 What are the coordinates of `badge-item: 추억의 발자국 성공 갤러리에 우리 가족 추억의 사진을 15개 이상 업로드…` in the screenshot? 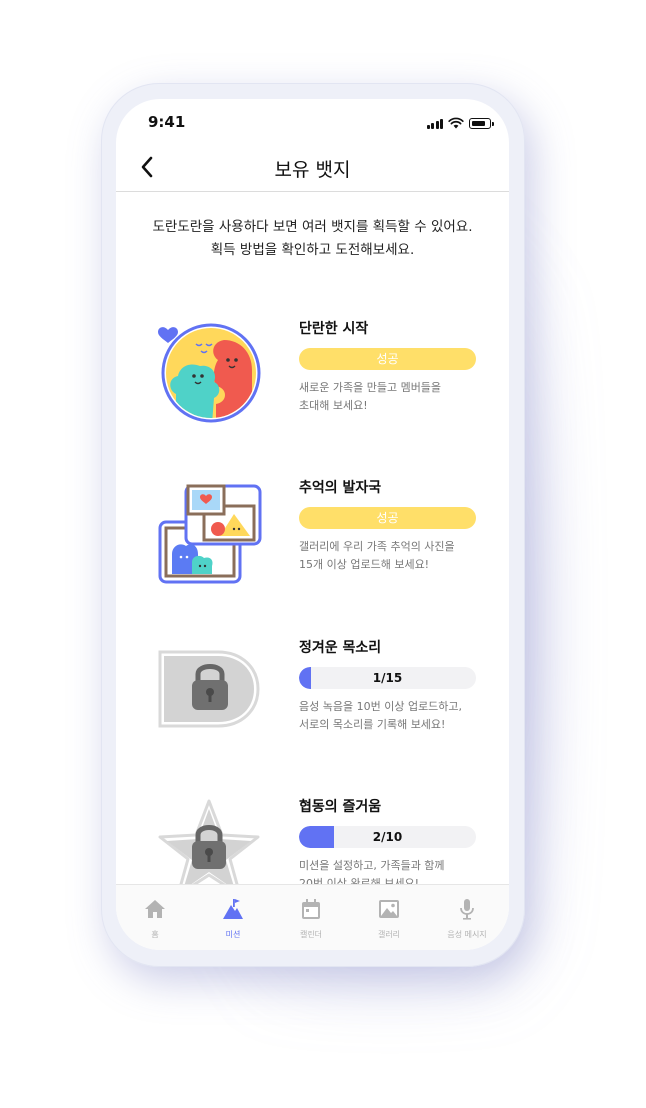 It's located at (312, 539).